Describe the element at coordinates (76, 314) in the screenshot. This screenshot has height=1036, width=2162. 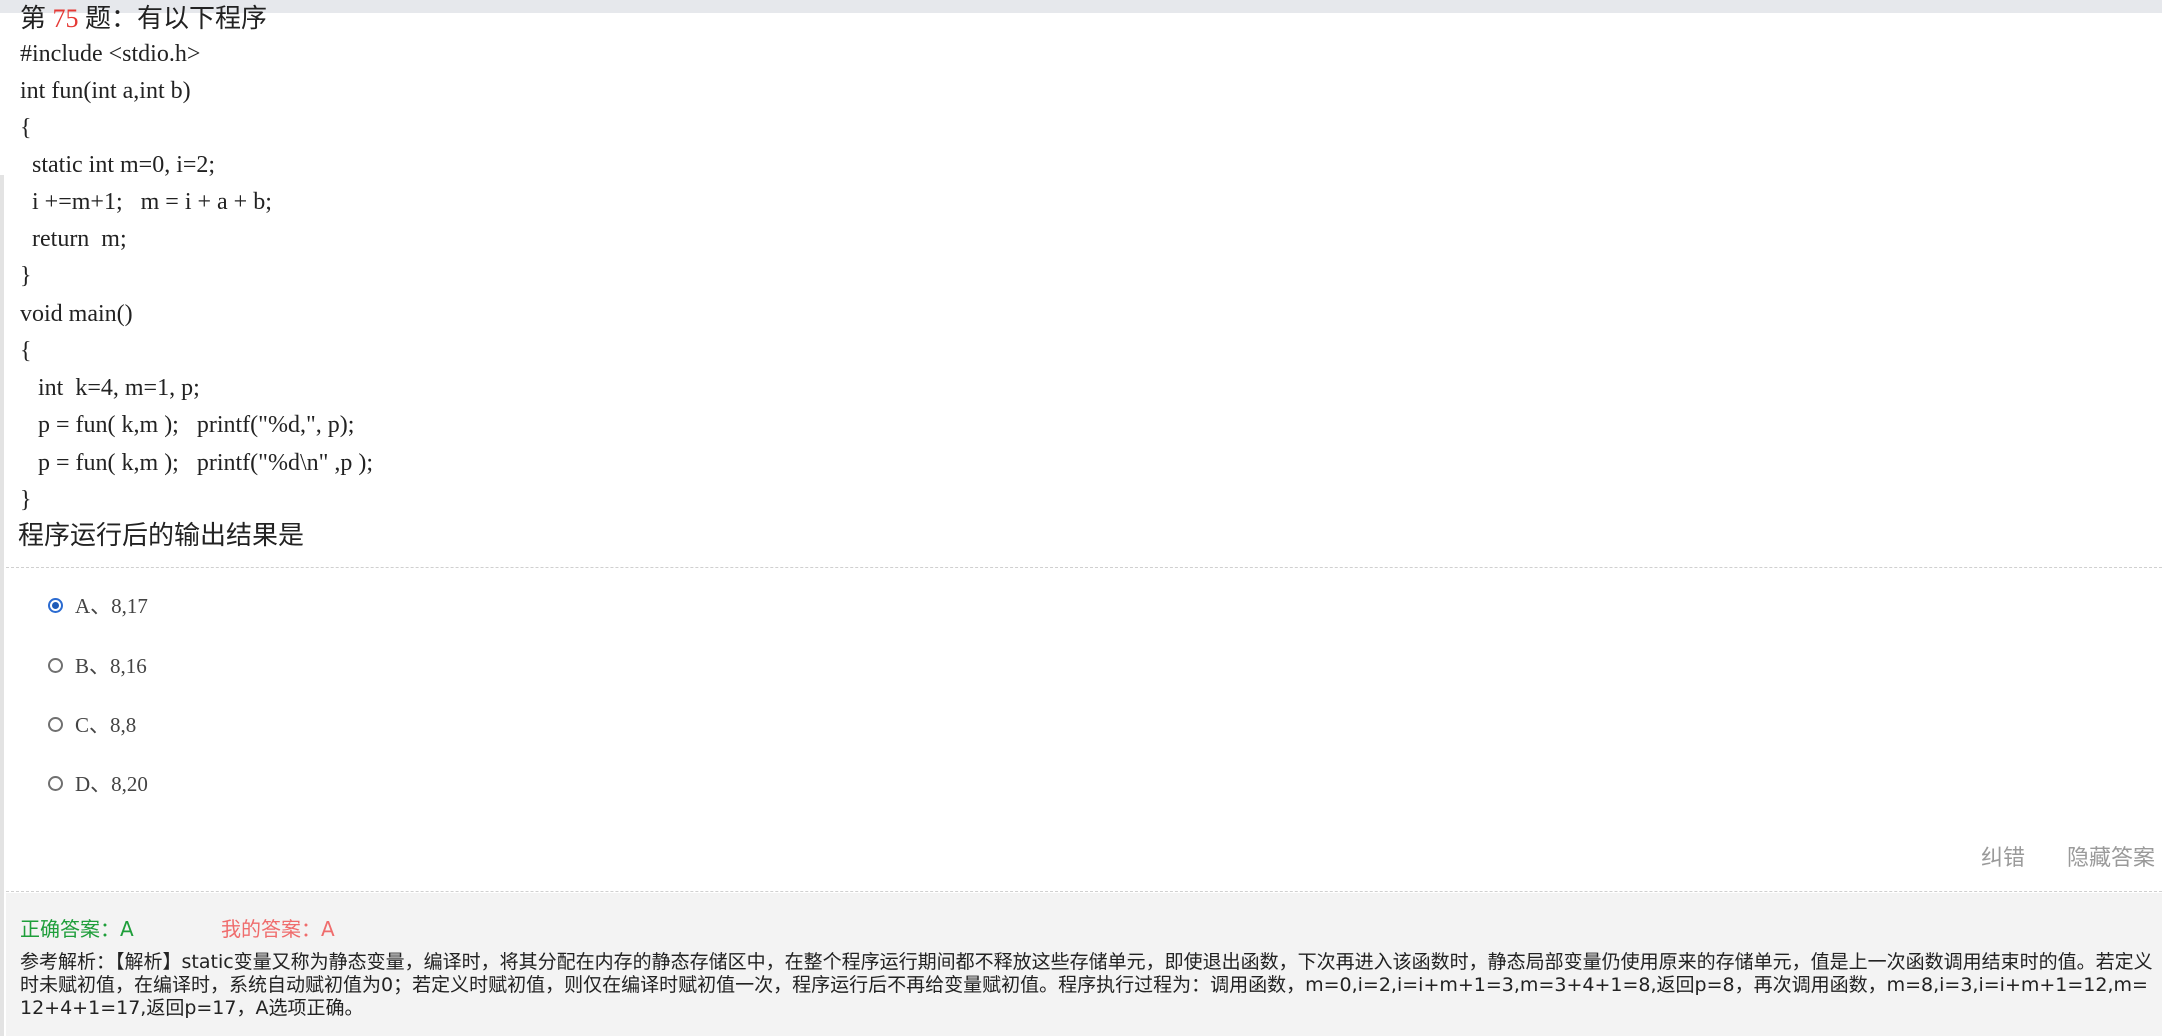
I see `code-line: void main()` at that location.